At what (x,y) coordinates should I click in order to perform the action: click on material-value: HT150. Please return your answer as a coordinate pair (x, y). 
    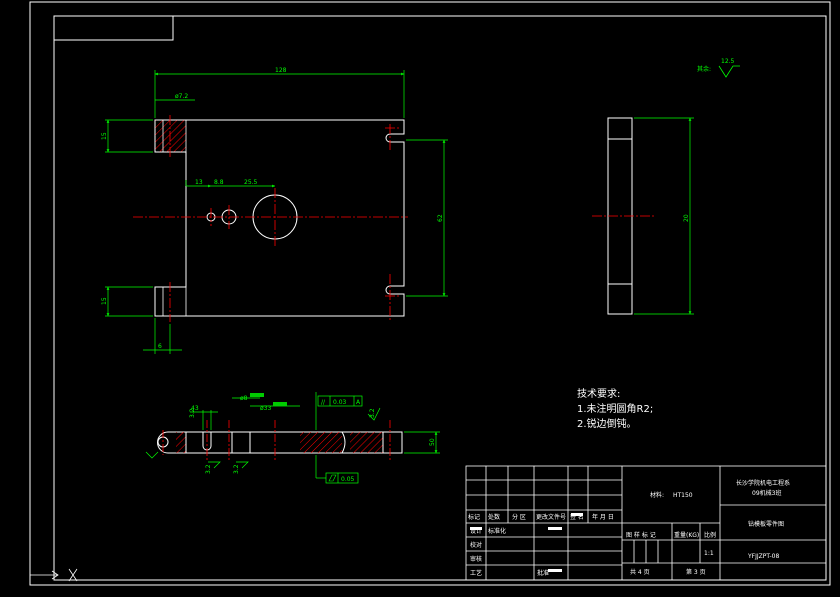
    Looking at the image, I should click on (683, 495).